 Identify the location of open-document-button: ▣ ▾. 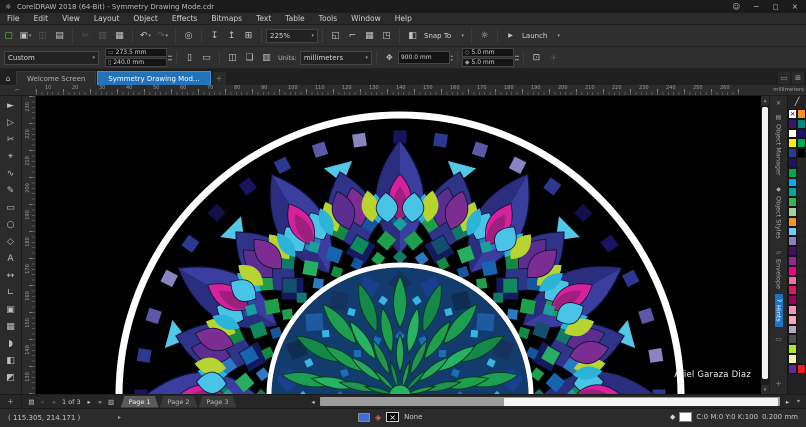
(25, 36).